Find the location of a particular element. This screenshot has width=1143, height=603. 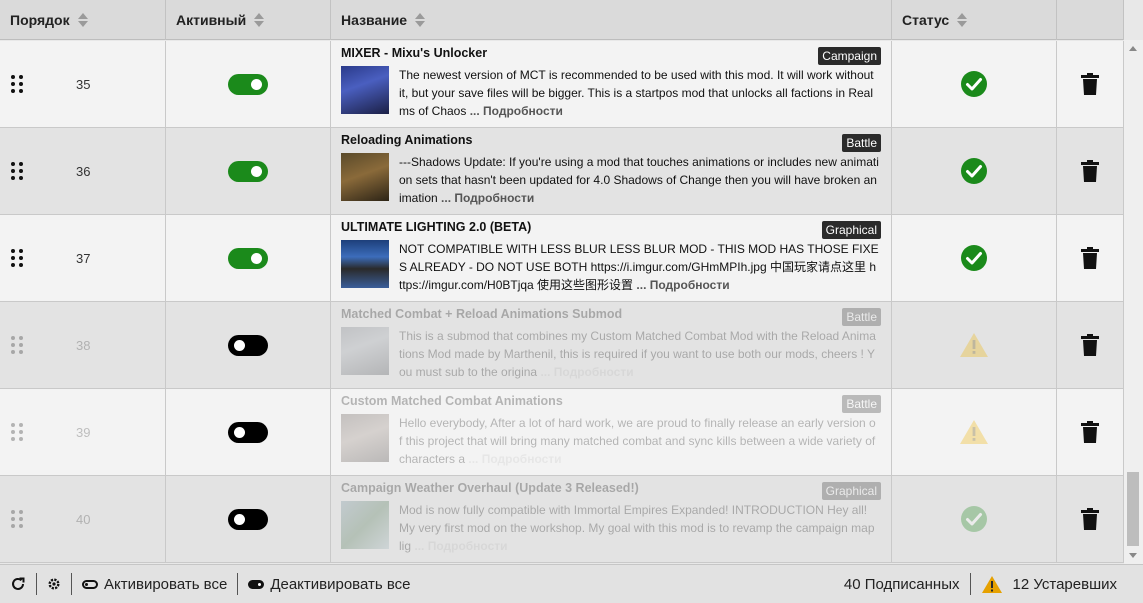

order-number: 36 is located at coordinates (83, 171).